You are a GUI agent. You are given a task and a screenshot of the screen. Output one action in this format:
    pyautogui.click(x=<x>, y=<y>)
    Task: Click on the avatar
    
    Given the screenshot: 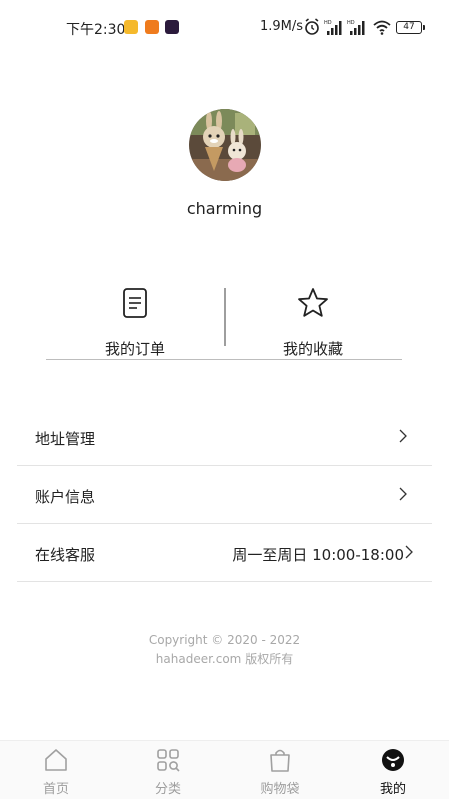 What is the action you would take?
    pyautogui.click(x=225, y=145)
    